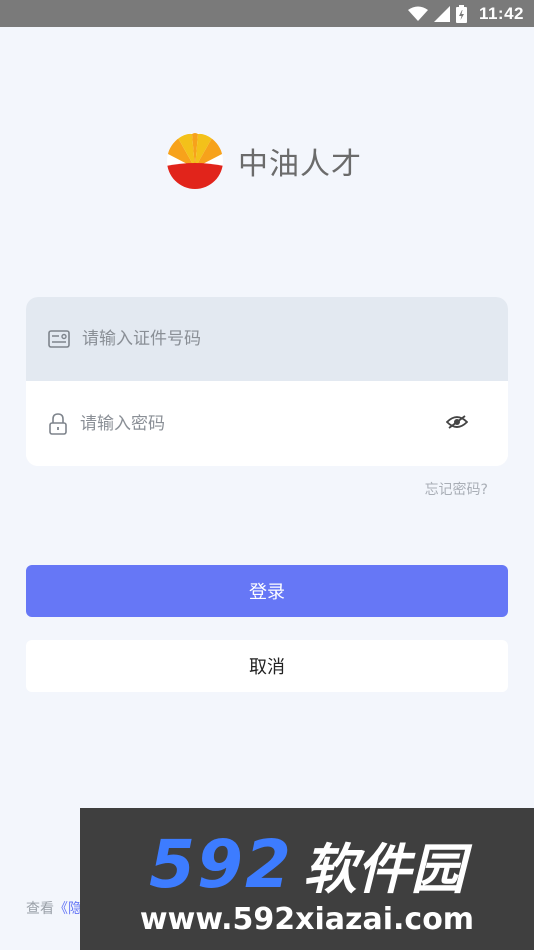 This screenshot has height=950, width=534. I want to click on password-row, so click(267, 424).